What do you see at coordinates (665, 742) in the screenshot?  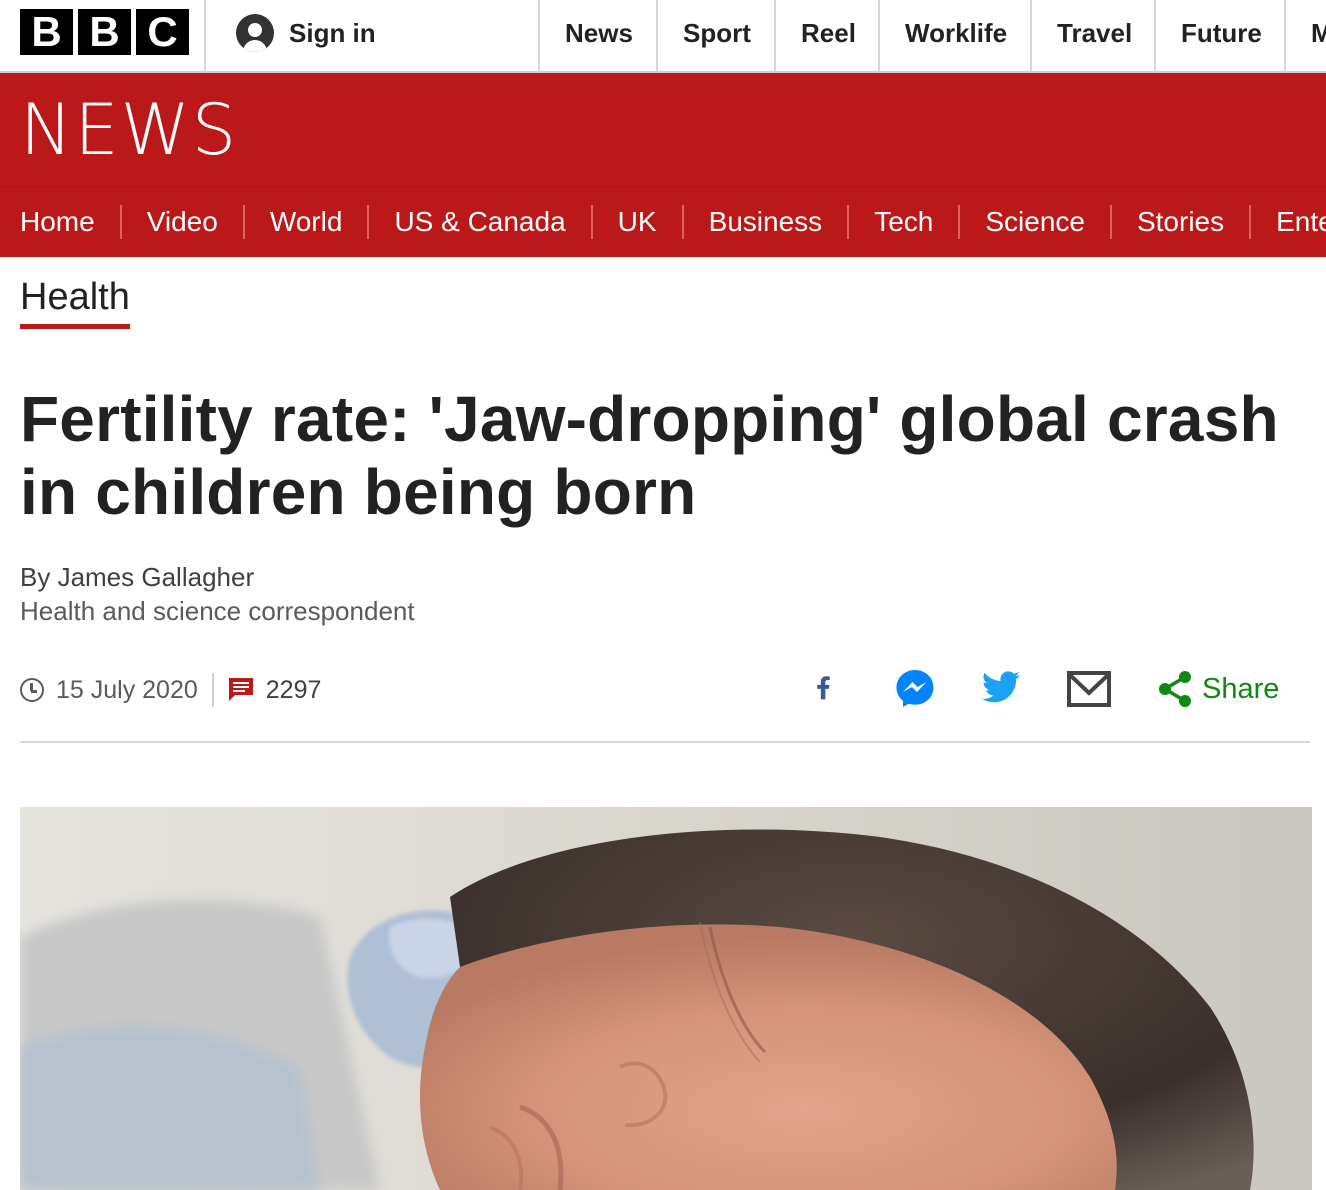 I see `meta-divider-line` at bounding box center [665, 742].